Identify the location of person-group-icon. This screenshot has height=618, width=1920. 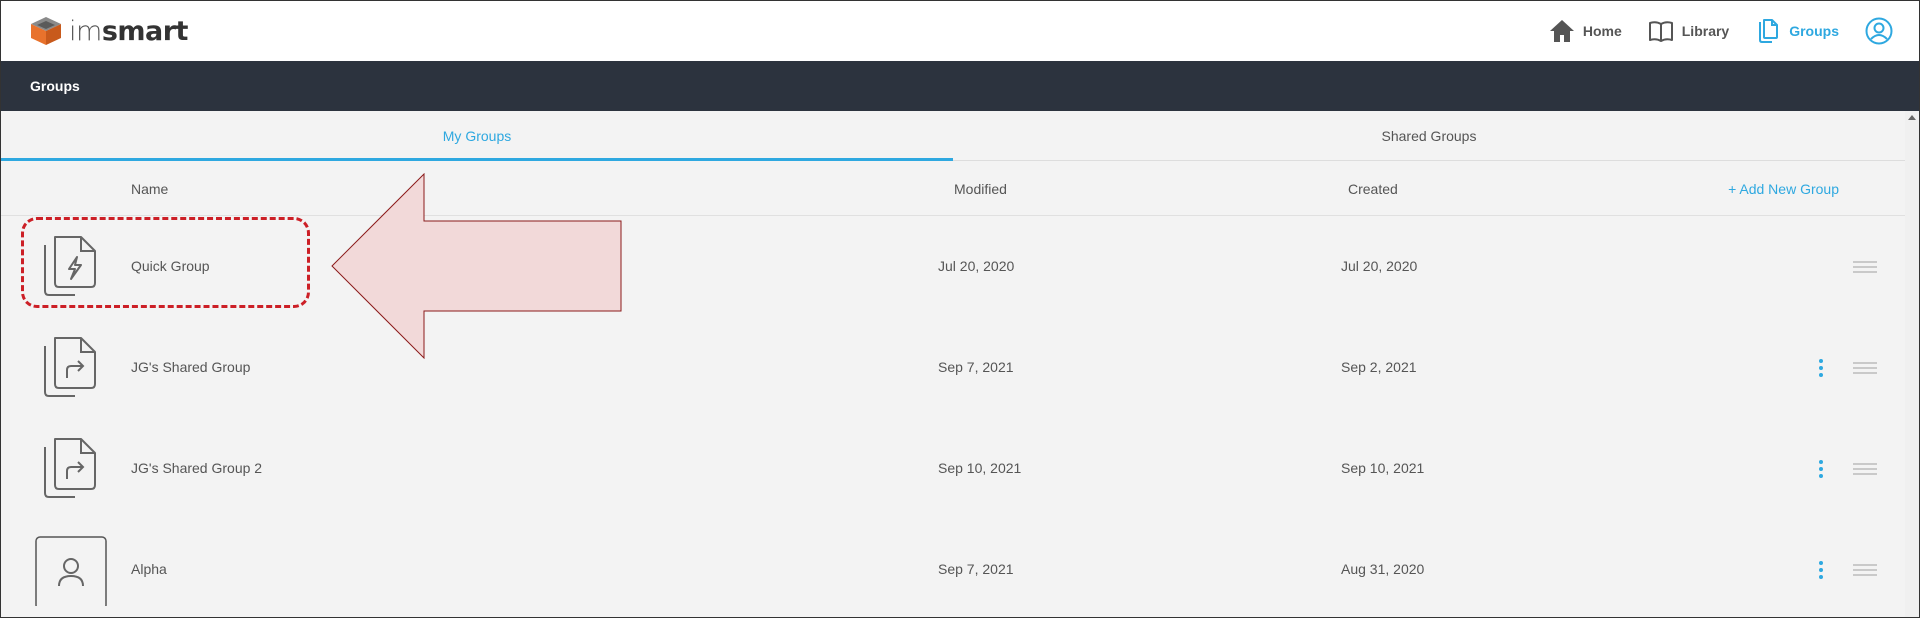
(71, 571).